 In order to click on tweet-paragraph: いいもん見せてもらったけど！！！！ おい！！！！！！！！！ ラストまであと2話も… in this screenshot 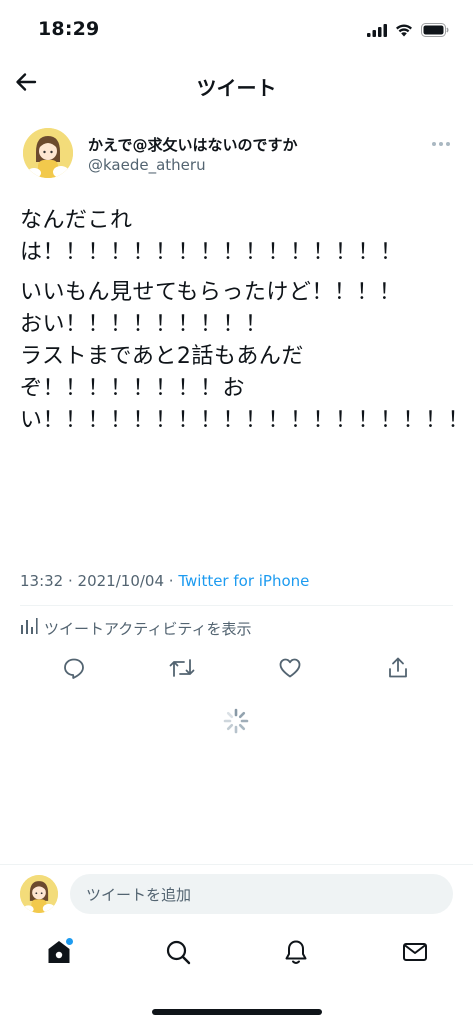, I will do `click(246, 356)`.